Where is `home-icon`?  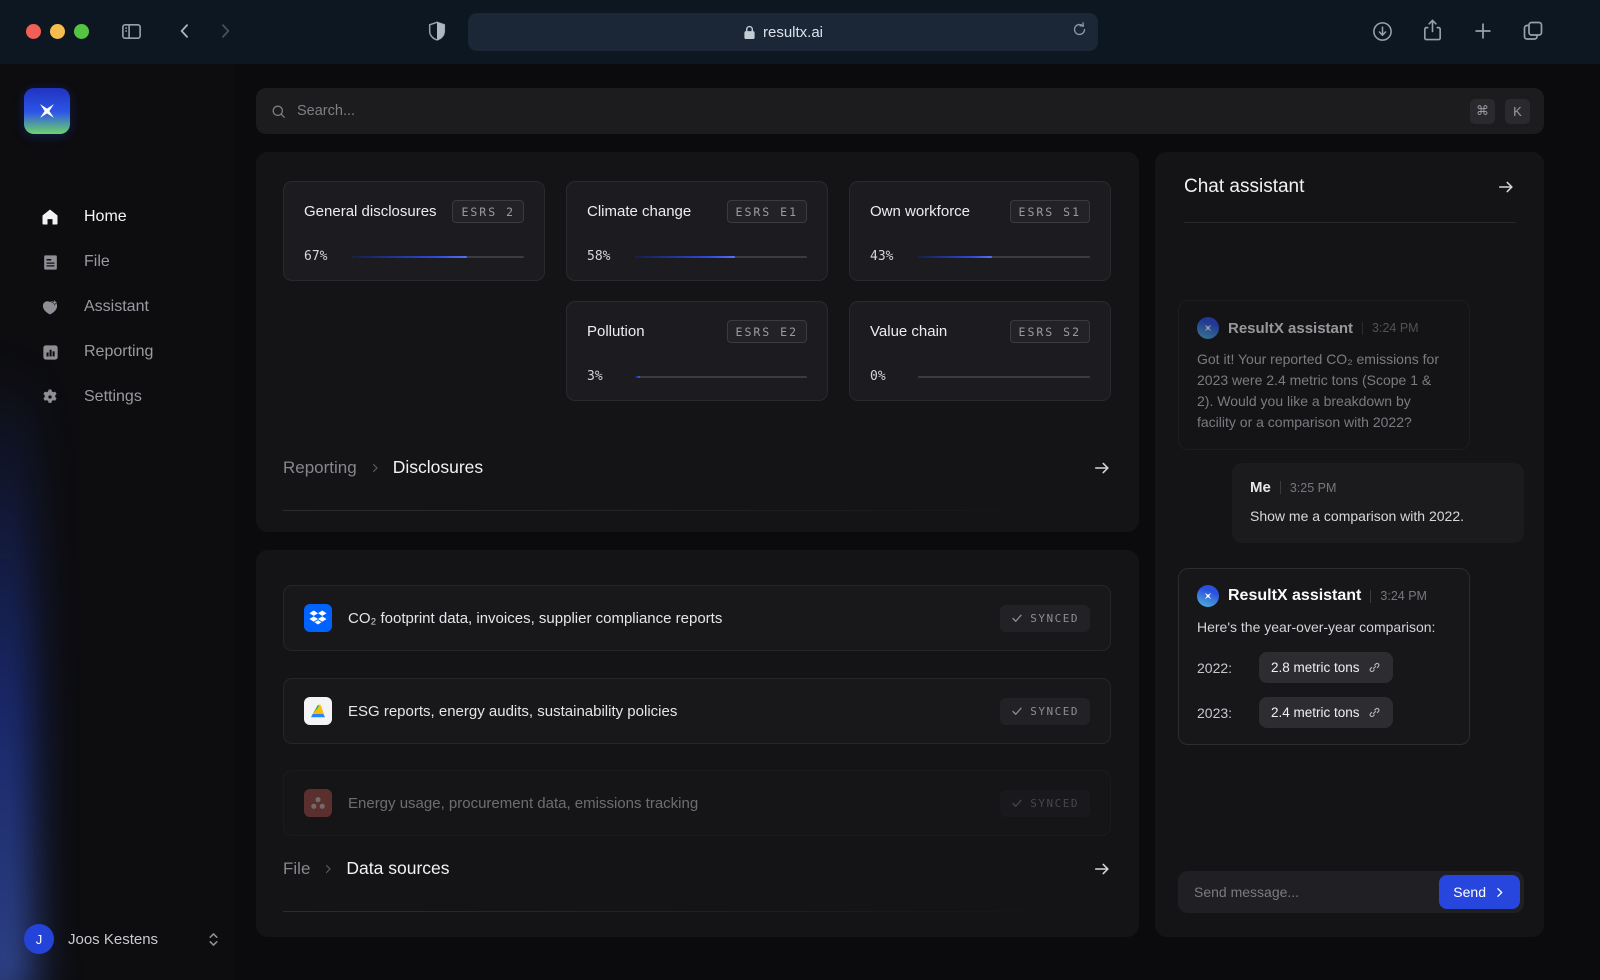
home-icon is located at coordinates (50, 217).